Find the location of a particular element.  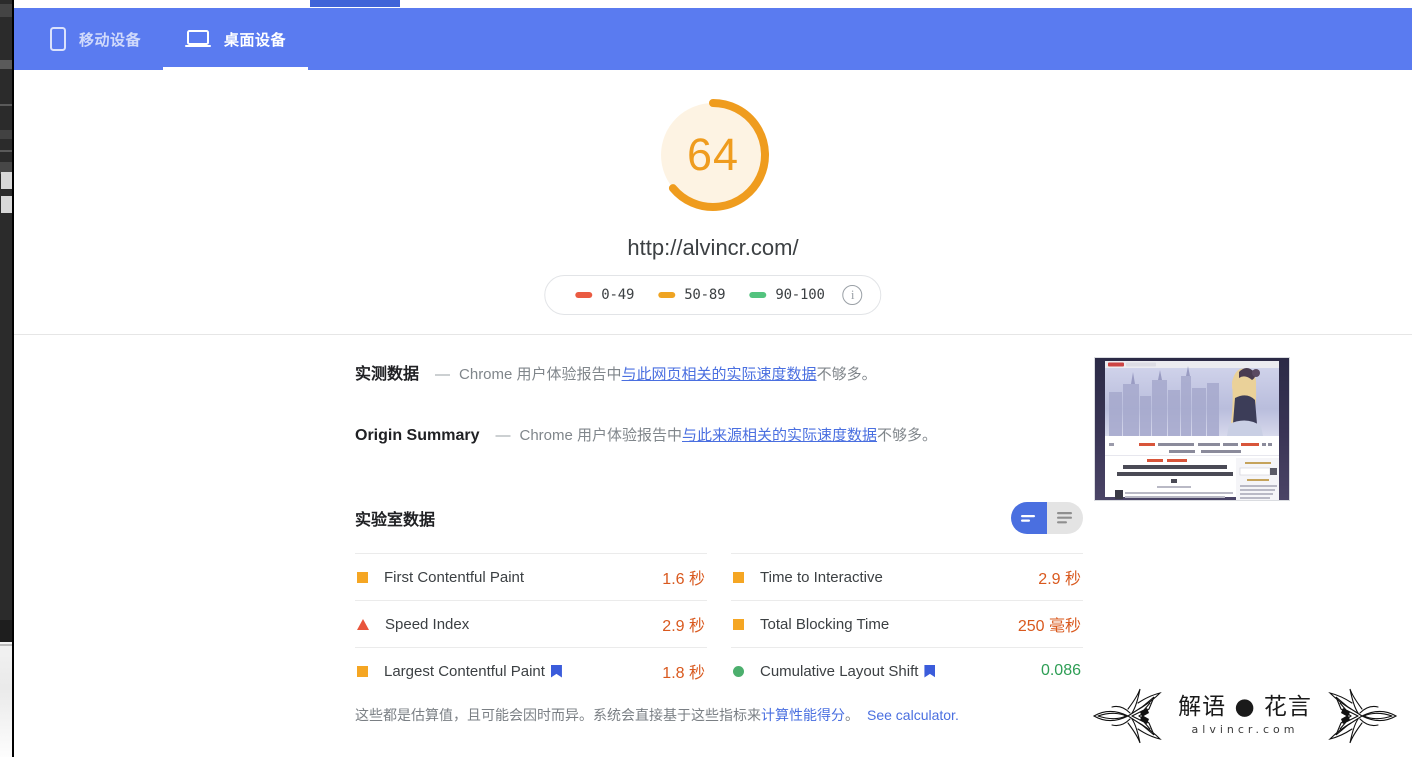

field-data-dash: — is located at coordinates (443, 374).